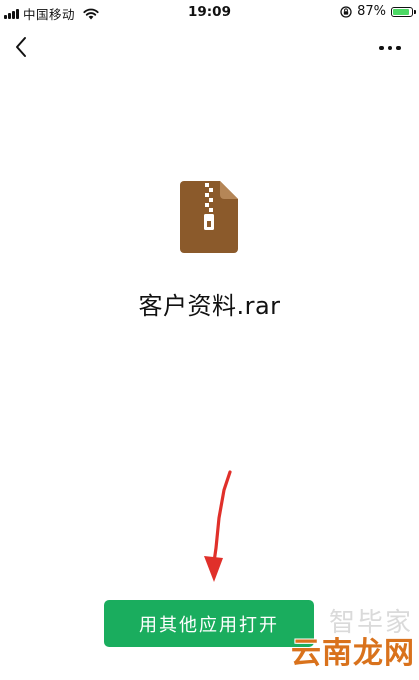 Image resolution: width=419 pixels, height=680 pixels. What do you see at coordinates (346, 11) in the screenshot?
I see `rotation-lock-icon` at bounding box center [346, 11].